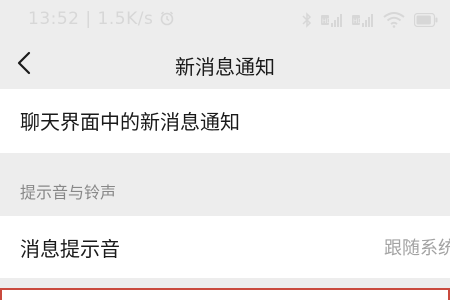  What do you see at coordinates (125, 19) in the screenshot?
I see `network-speed: 1.5K/s` at bounding box center [125, 19].